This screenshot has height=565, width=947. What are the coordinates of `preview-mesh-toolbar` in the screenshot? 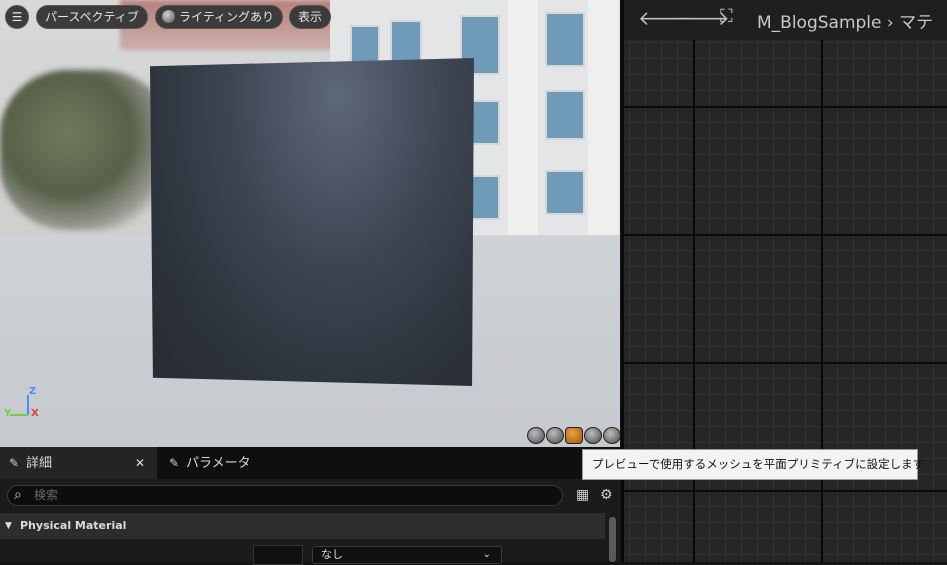 It's located at (573, 436).